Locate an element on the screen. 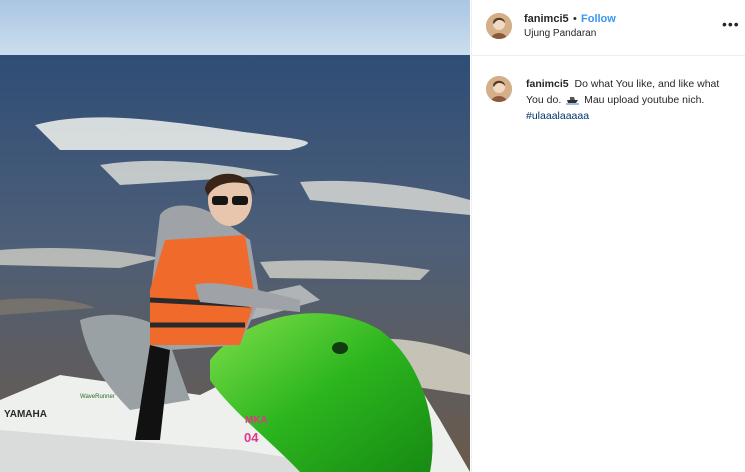 This screenshot has height=472, width=745. speedboat-emoji-icon is located at coordinates (573, 101).